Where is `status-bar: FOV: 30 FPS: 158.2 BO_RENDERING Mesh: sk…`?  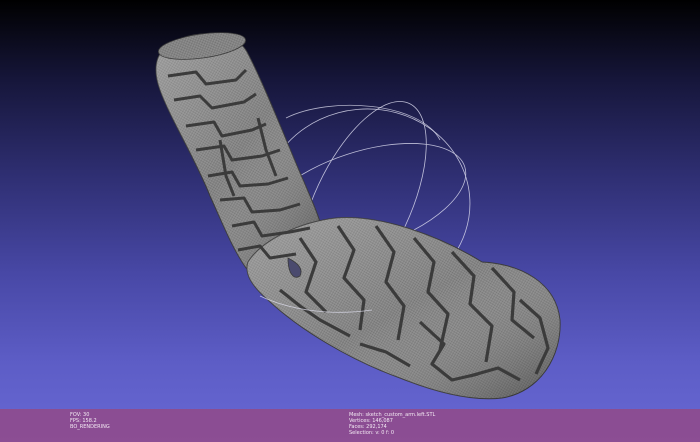 status-bar: FOV: 30 FPS: 158.2 BO_RENDERING Mesh: sk… is located at coordinates (350, 425).